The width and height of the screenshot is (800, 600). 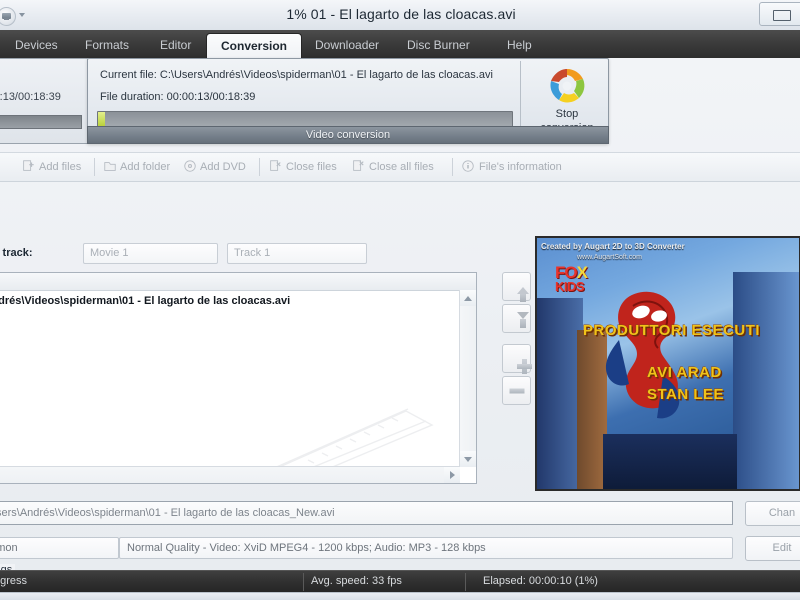 I want to click on triangle-right-icon, so click(x=452, y=475).